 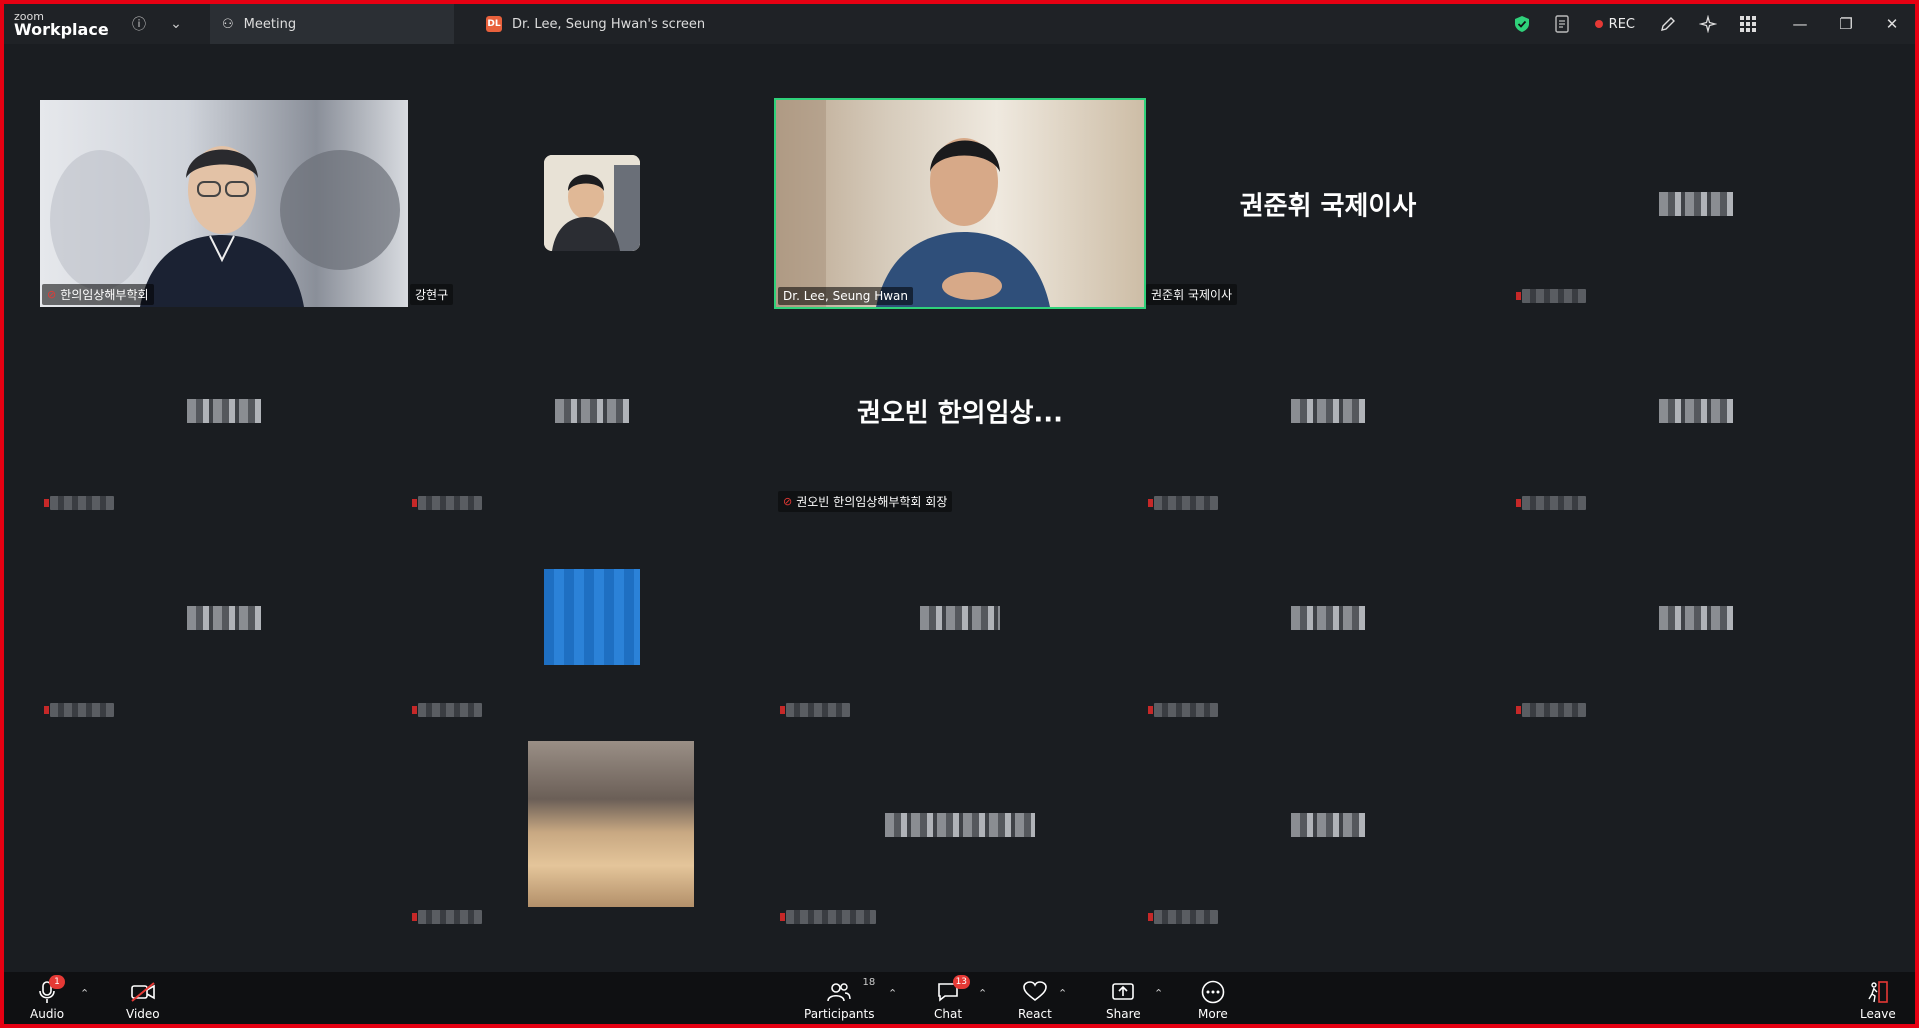 I want to click on title-bar-right: REC — ❐ ✕, so click(x=1711, y=24).